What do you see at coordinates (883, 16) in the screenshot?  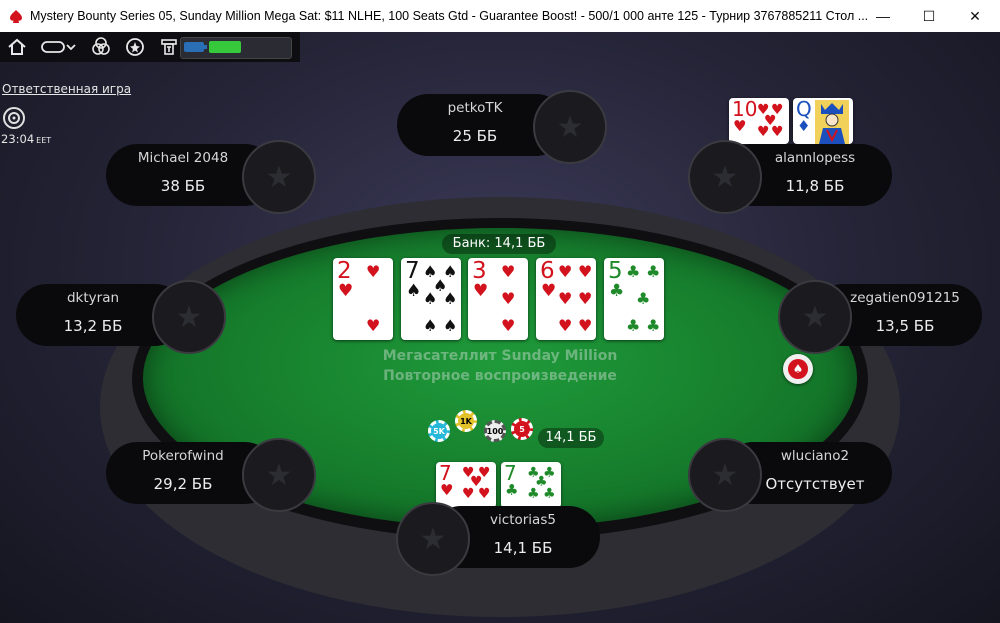 I see `minimize-button: —` at bounding box center [883, 16].